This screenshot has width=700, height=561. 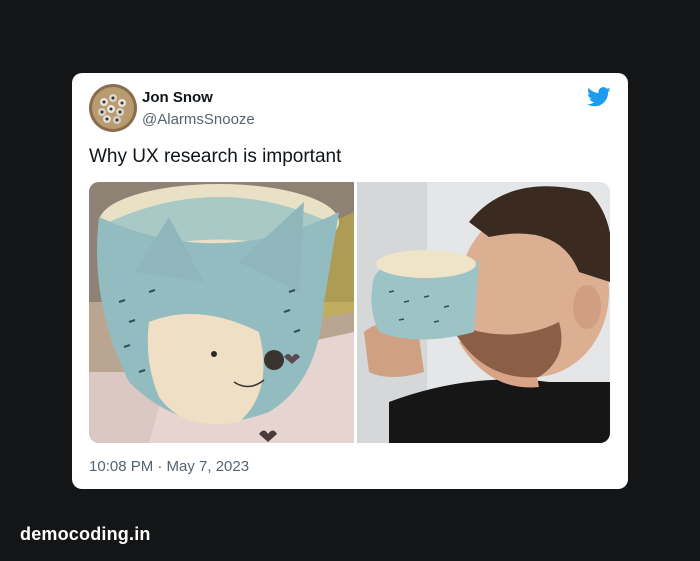 What do you see at coordinates (215, 156) in the screenshot?
I see `tweet-text: Why UX research is important` at bounding box center [215, 156].